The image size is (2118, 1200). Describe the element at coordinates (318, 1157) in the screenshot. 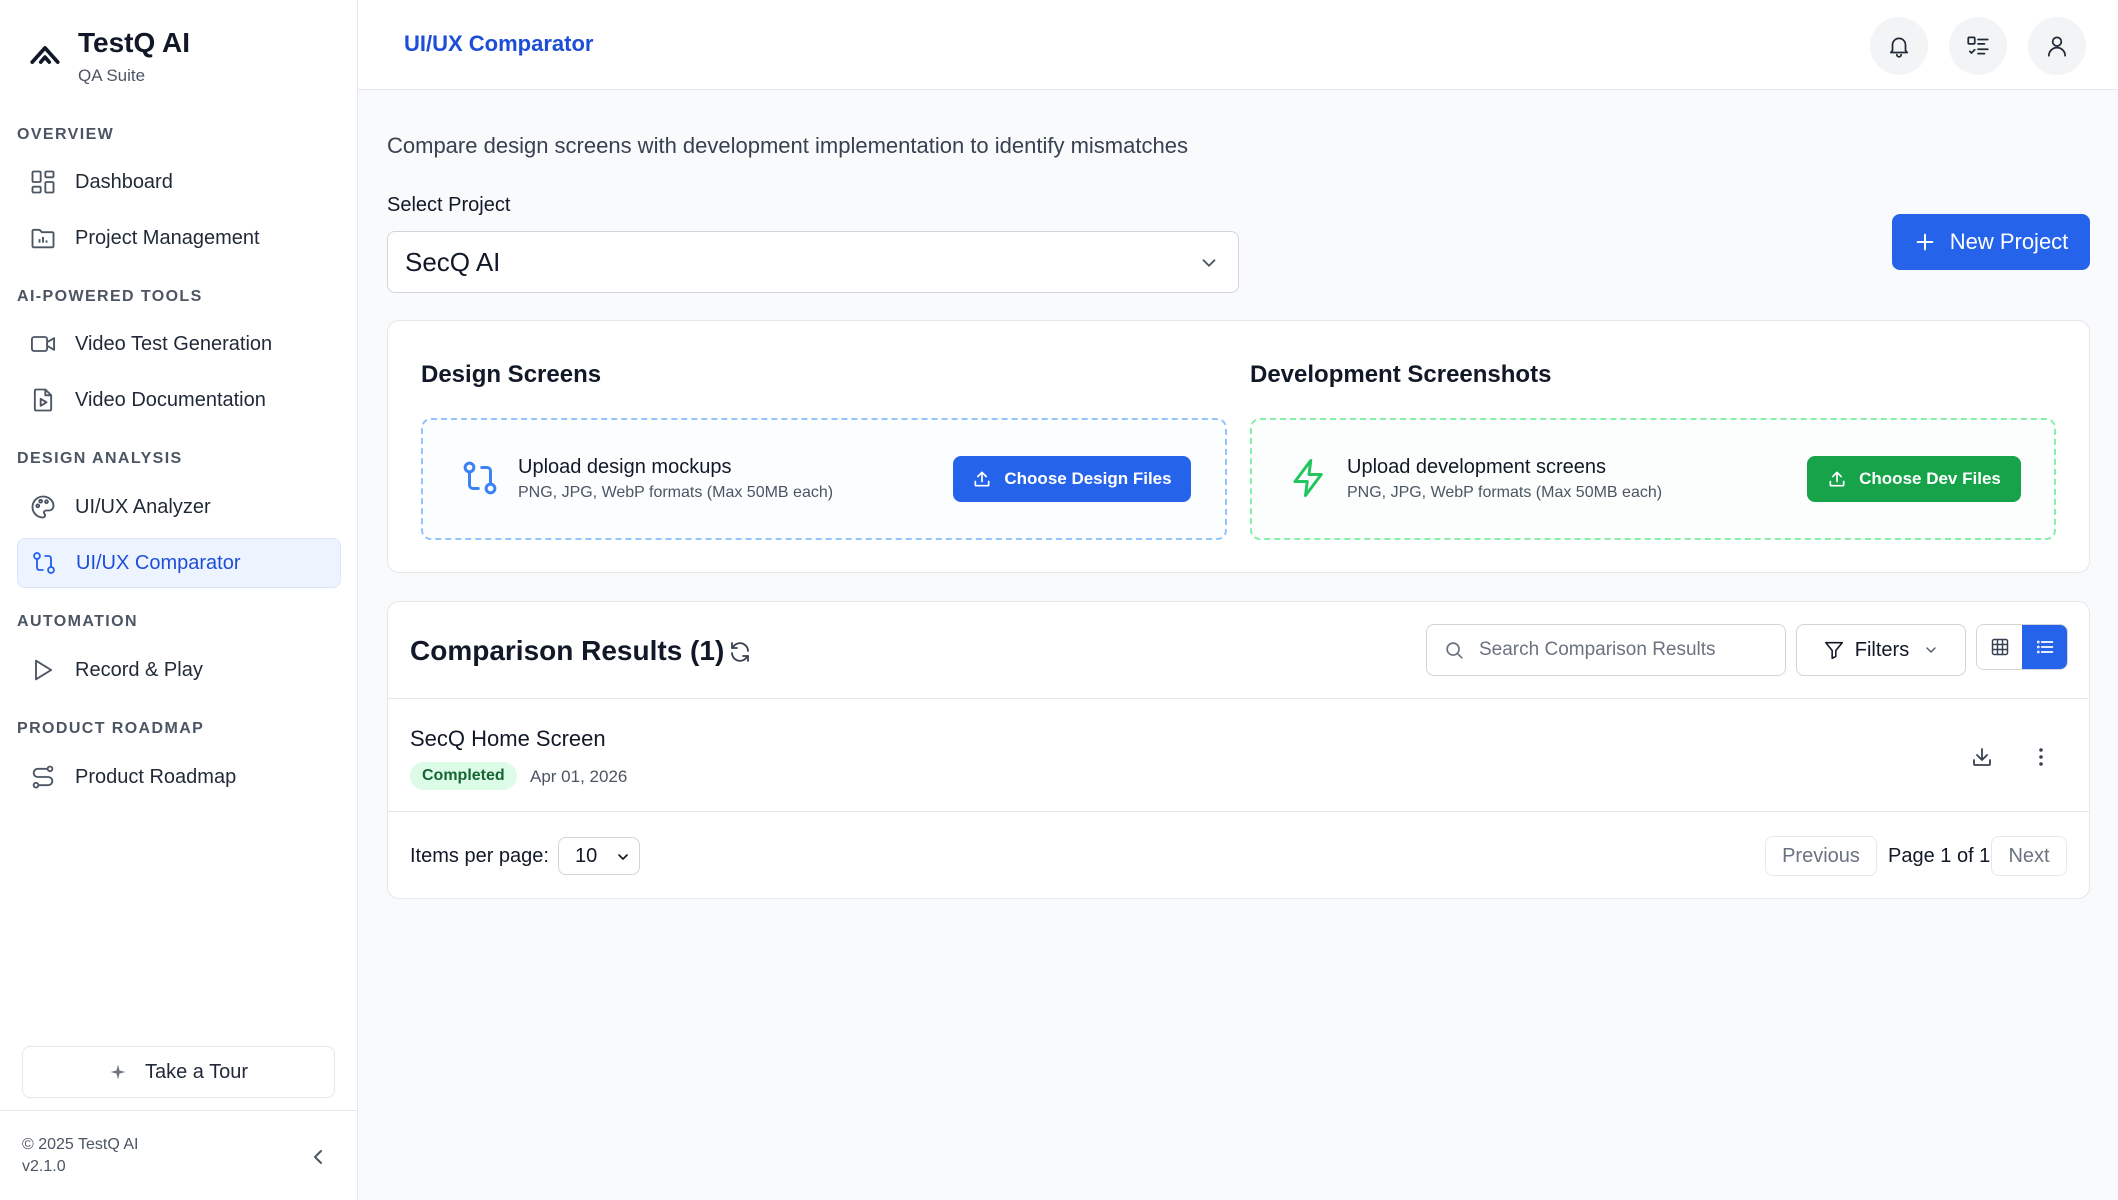

I see `chevron-left-icon` at that location.